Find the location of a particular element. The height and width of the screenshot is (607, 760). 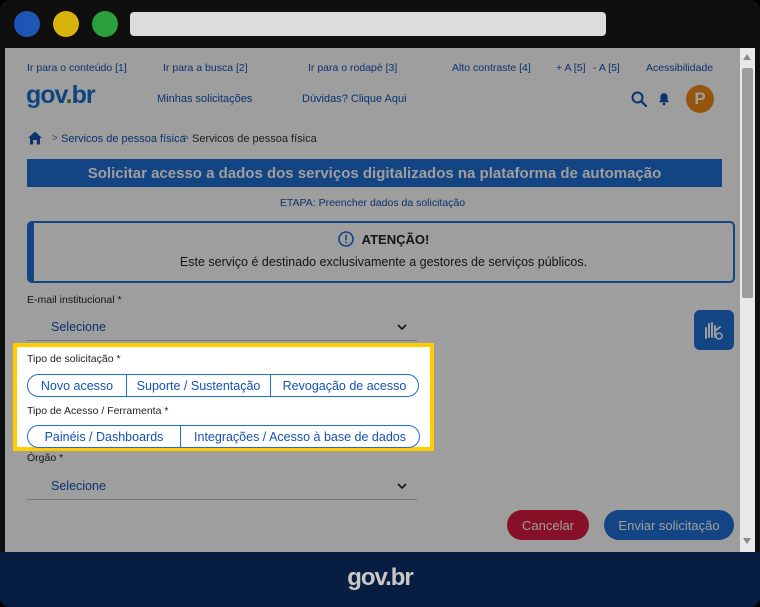

request-type-new-access: Novo acesso is located at coordinates (77, 385).